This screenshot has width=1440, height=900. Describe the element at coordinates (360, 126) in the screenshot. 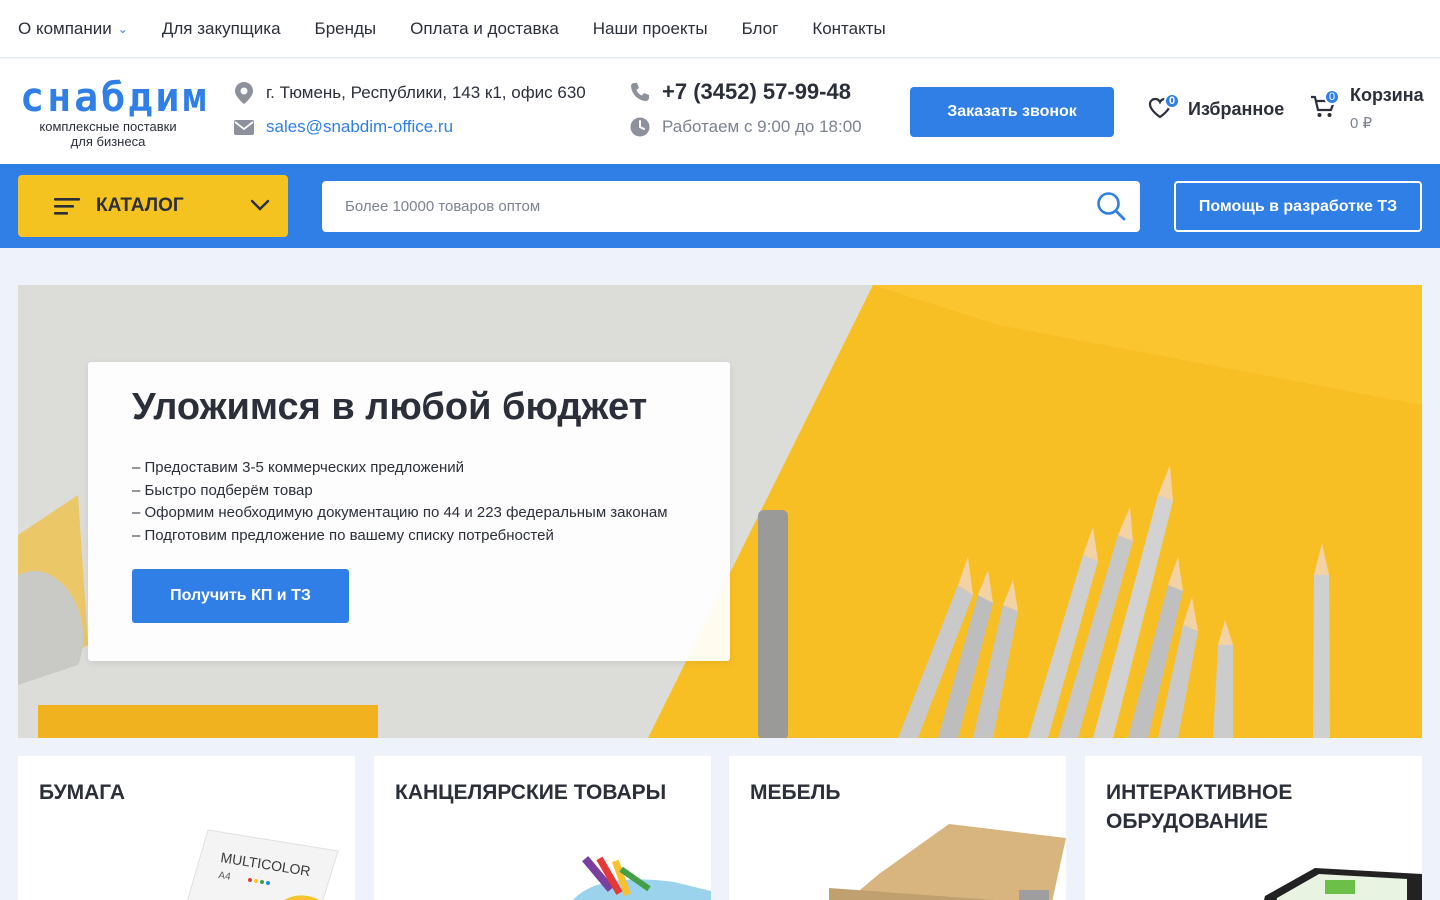

I see `email-text: sales@snabdim-office.ru` at that location.